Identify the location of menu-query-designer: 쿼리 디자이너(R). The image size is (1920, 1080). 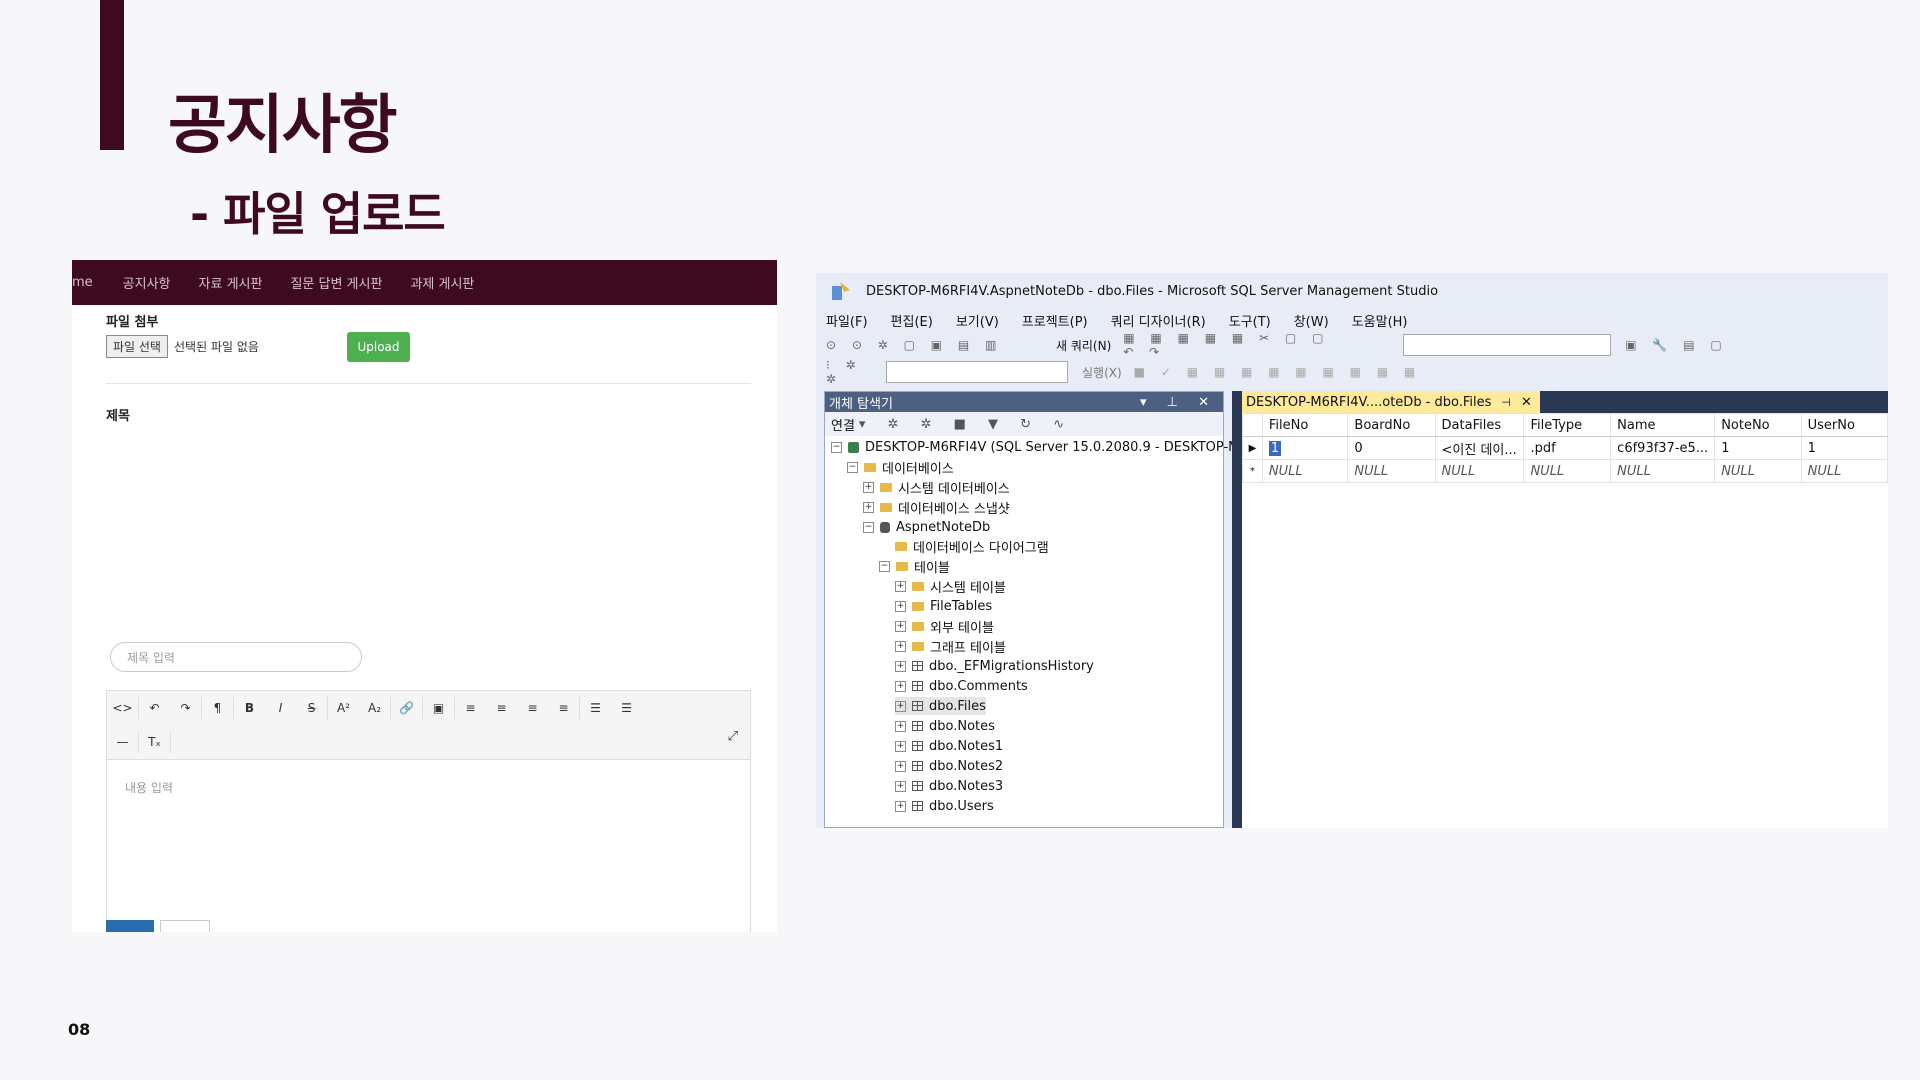
(1158, 320).